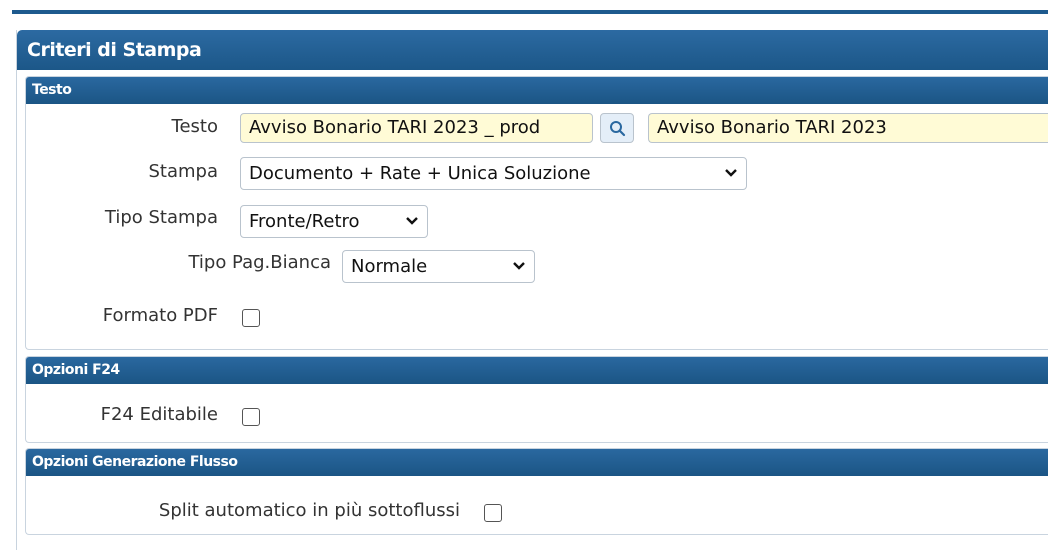  I want to click on tipo-pag-bianca-label: Tipo Pag.Bianca, so click(259, 262).